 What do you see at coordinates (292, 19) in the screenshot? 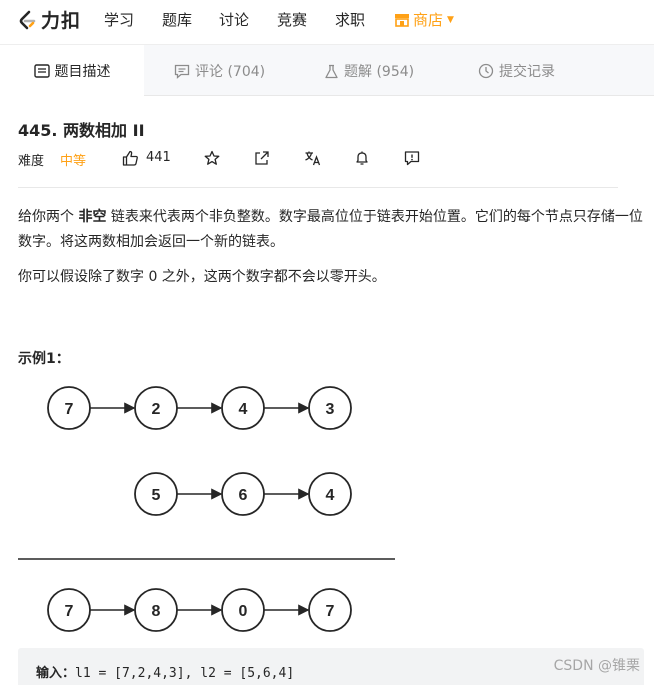
I see `nav-contest: 竞赛` at bounding box center [292, 19].